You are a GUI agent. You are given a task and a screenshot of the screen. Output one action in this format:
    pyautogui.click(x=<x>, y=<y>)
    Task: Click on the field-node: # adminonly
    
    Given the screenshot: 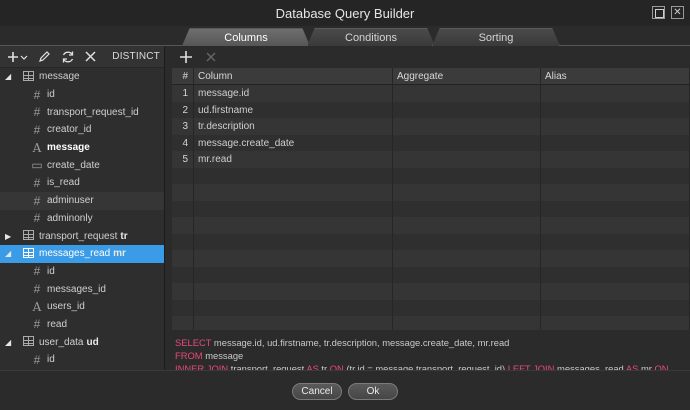 What is the action you would take?
    pyautogui.click(x=82, y=219)
    